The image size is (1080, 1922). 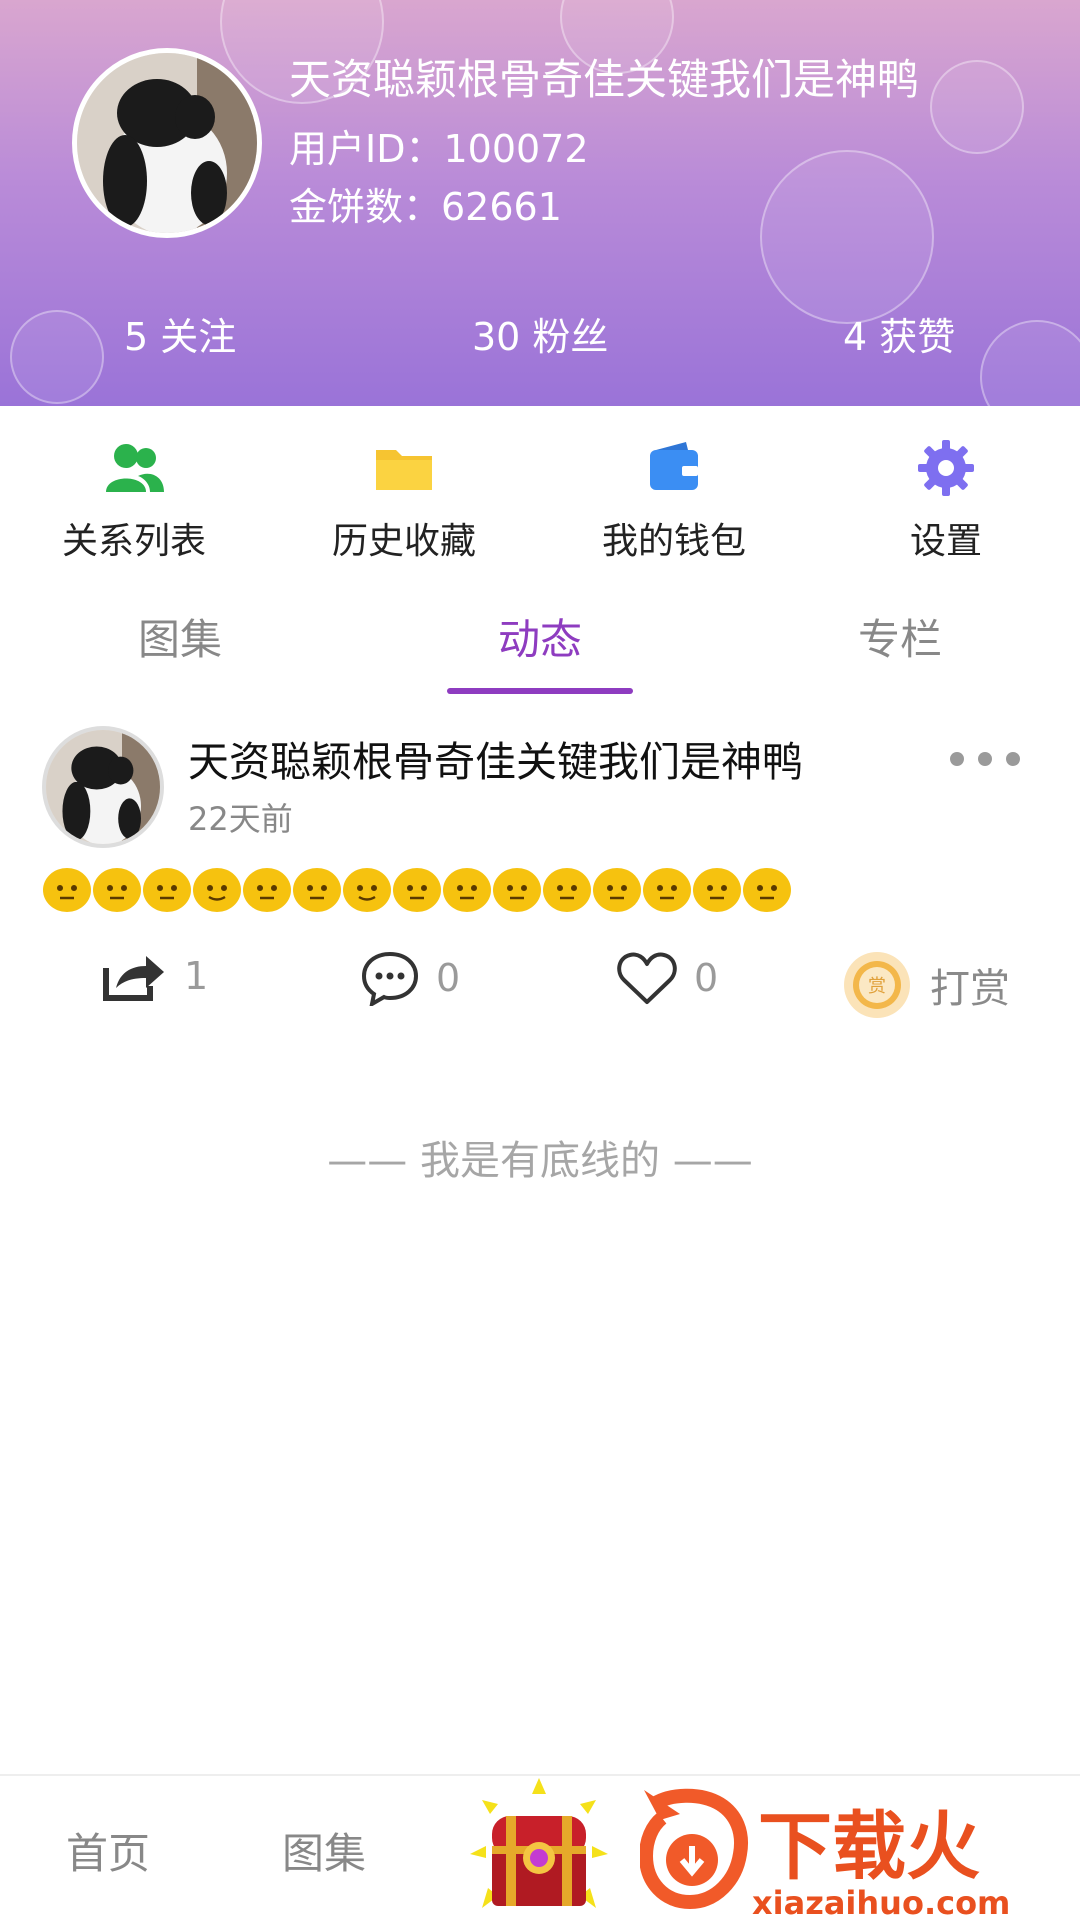 I want to click on watermark-url-text: xiazaihuo.com, so click(x=881, y=1903).